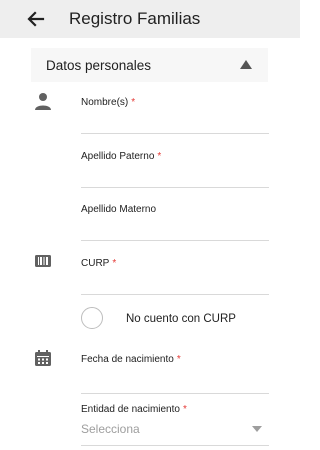 This screenshot has width=320, height=450. I want to click on calendar-icon, so click(43, 358).